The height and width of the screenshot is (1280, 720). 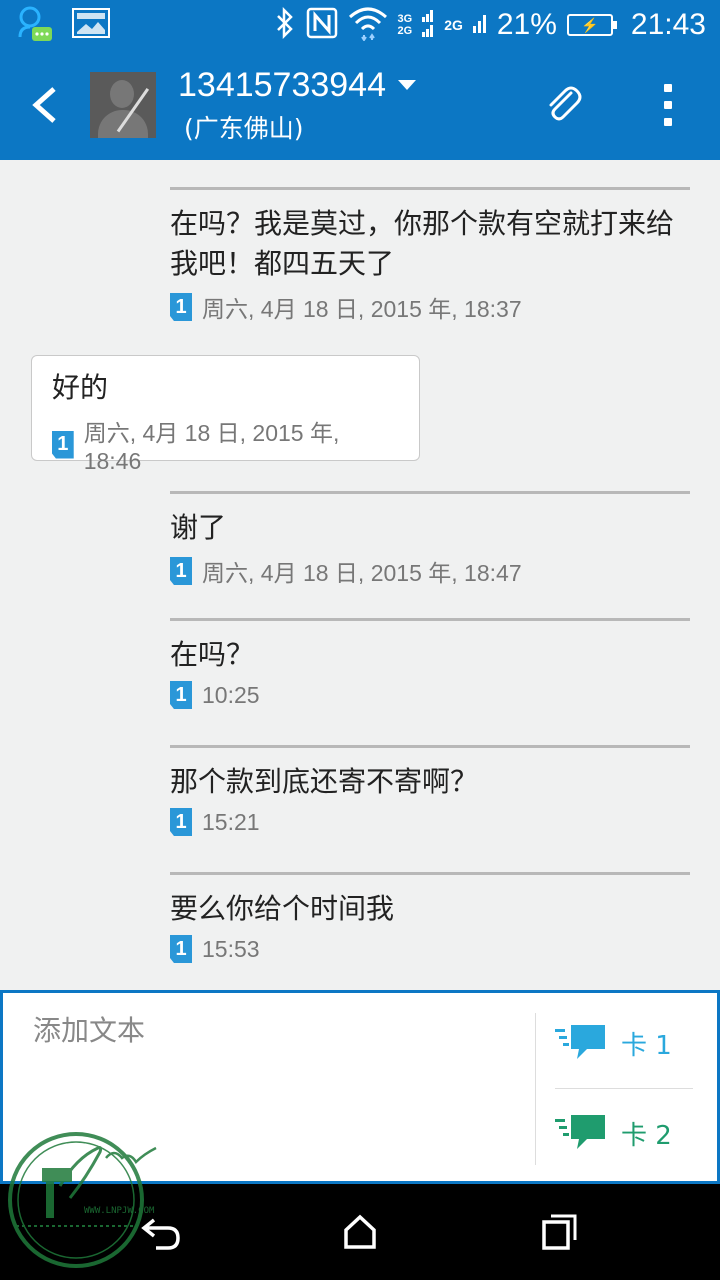 I want to click on signal-bars-2-icon, so click(x=479, y=25).